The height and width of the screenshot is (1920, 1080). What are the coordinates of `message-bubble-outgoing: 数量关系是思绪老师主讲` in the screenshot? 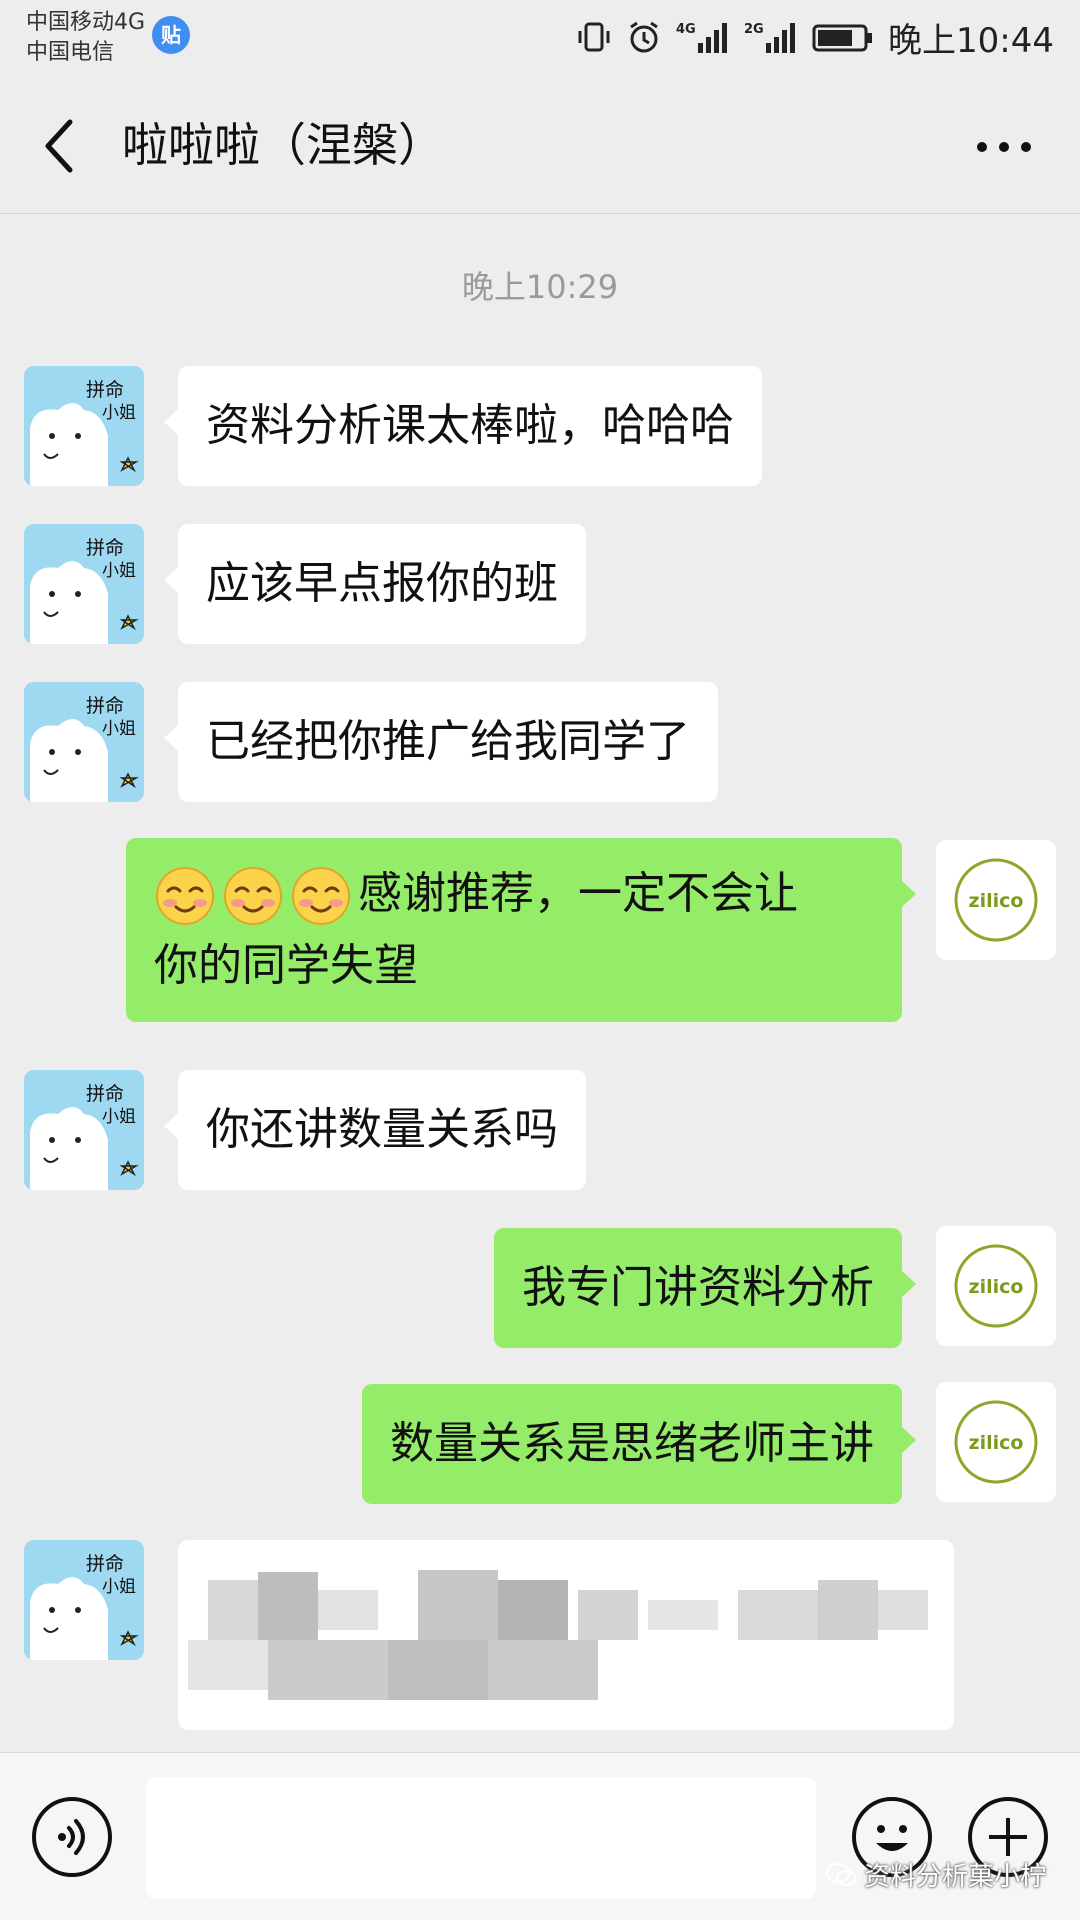 It's located at (639, 1444).